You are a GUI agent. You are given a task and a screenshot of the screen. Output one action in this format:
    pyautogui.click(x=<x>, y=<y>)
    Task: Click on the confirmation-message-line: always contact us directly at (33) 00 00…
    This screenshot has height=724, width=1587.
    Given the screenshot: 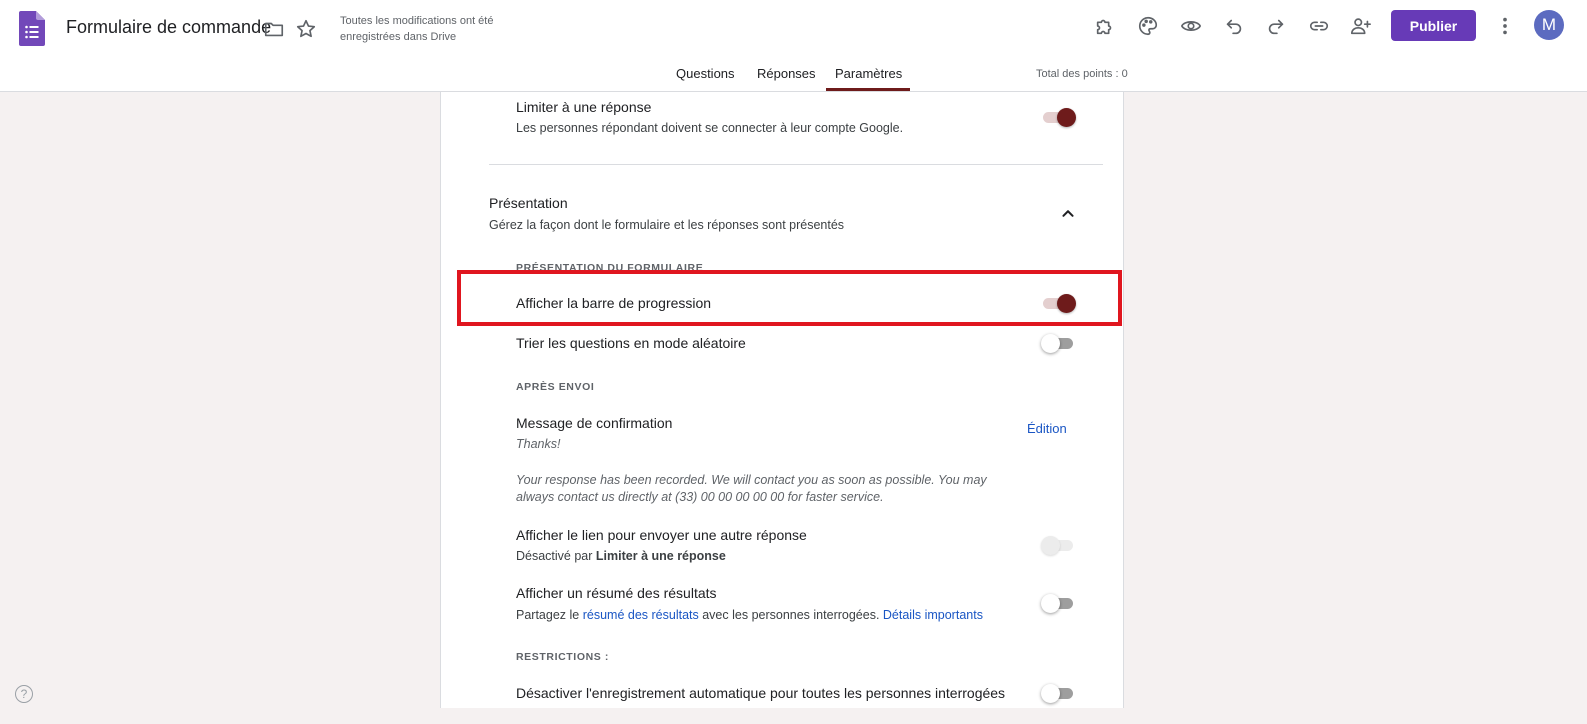 What is the action you would take?
    pyautogui.click(x=700, y=497)
    